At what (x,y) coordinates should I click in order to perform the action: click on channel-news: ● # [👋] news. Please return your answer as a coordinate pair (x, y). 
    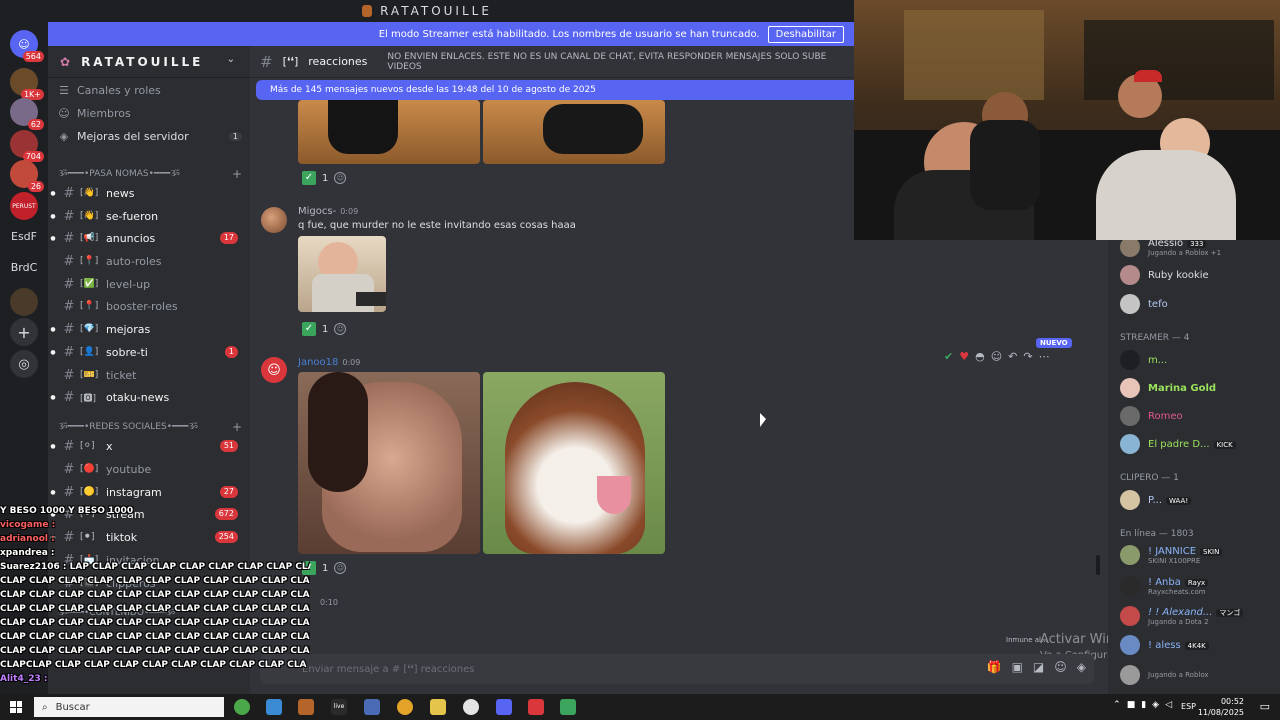
    Looking at the image, I should click on (149, 193).